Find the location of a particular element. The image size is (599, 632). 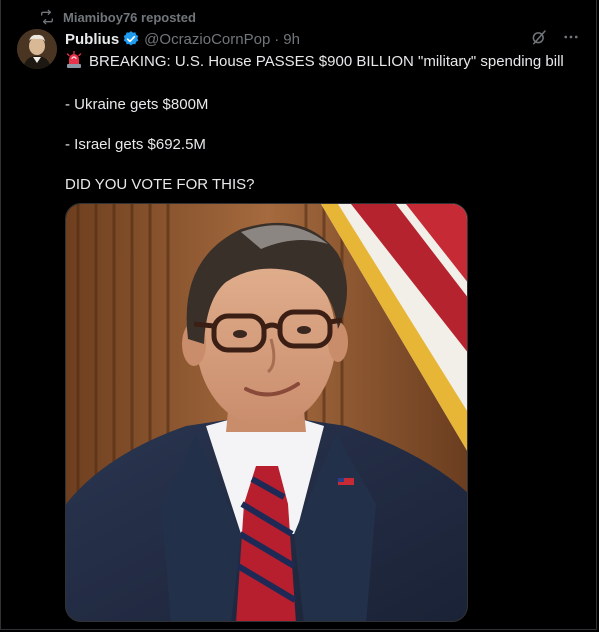

verified-badge-icon is located at coordinates (131, 39).